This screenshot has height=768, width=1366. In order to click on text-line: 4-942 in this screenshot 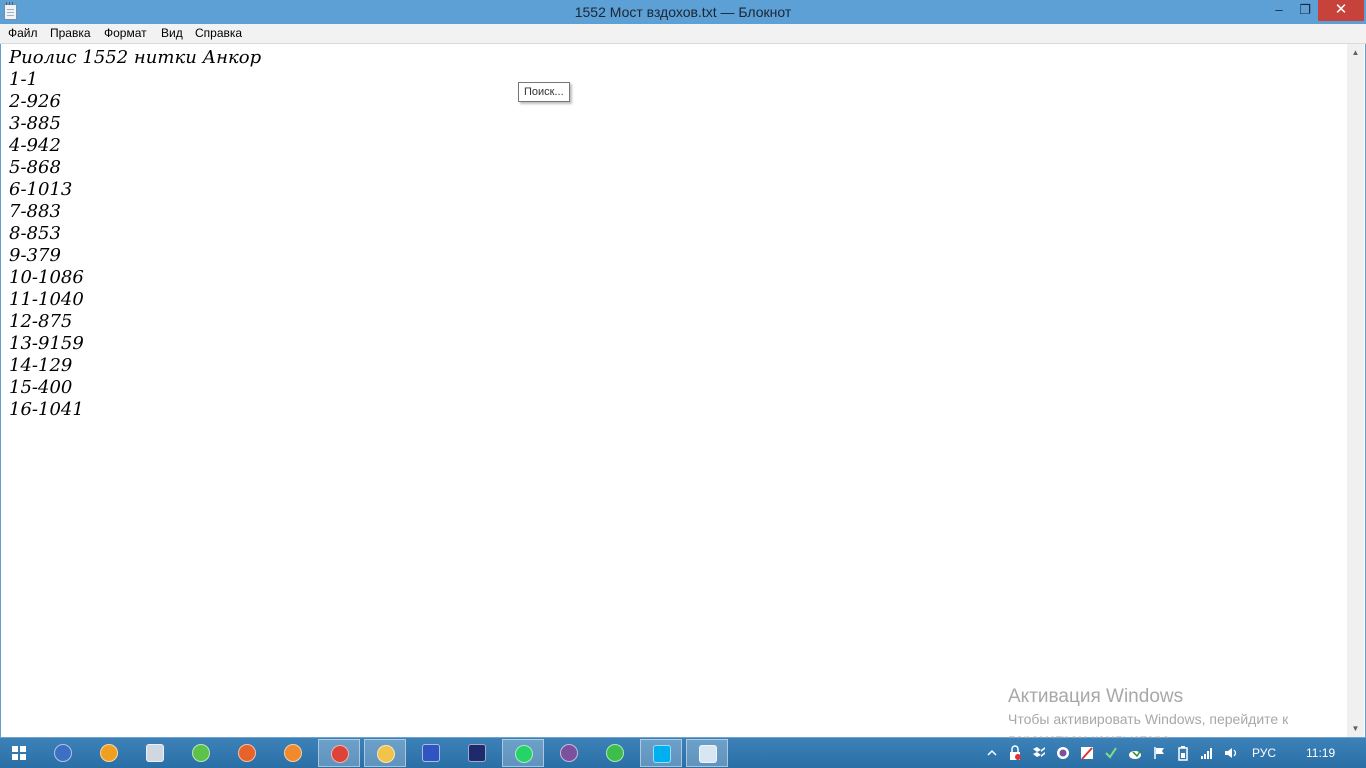, I will do `click(35, 145)`.